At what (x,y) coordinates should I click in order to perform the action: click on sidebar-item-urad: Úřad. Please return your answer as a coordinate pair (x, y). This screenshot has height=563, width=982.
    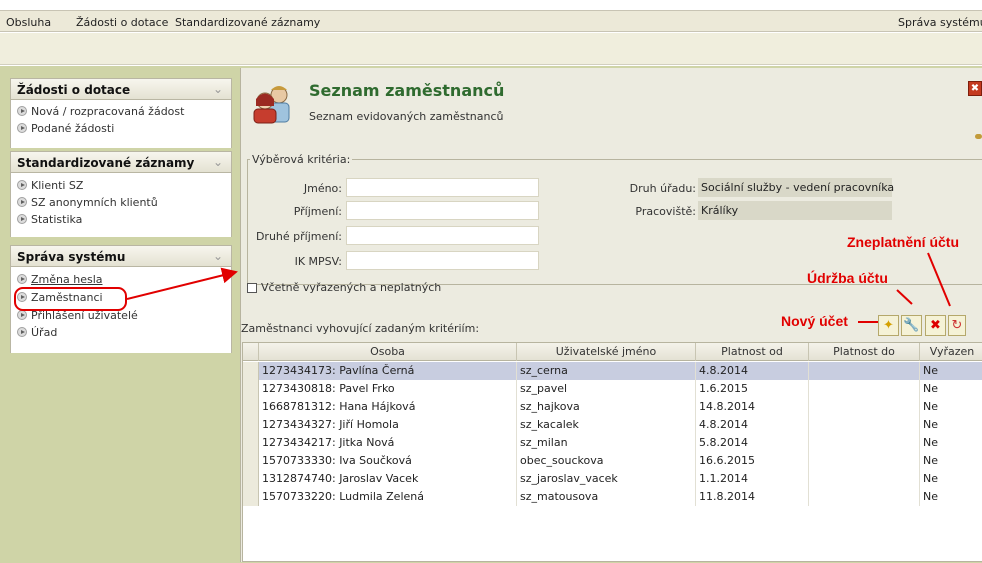
    Looking at the image, I should click on (37, 334).